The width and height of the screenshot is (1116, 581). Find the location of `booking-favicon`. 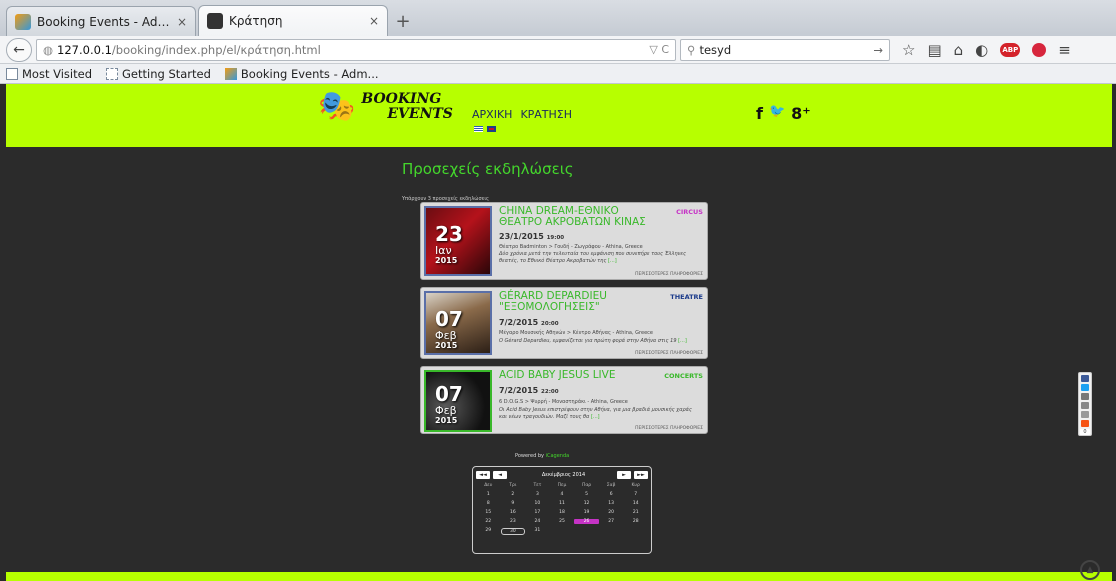

booking-favicon is located at coordinates (23, 21).